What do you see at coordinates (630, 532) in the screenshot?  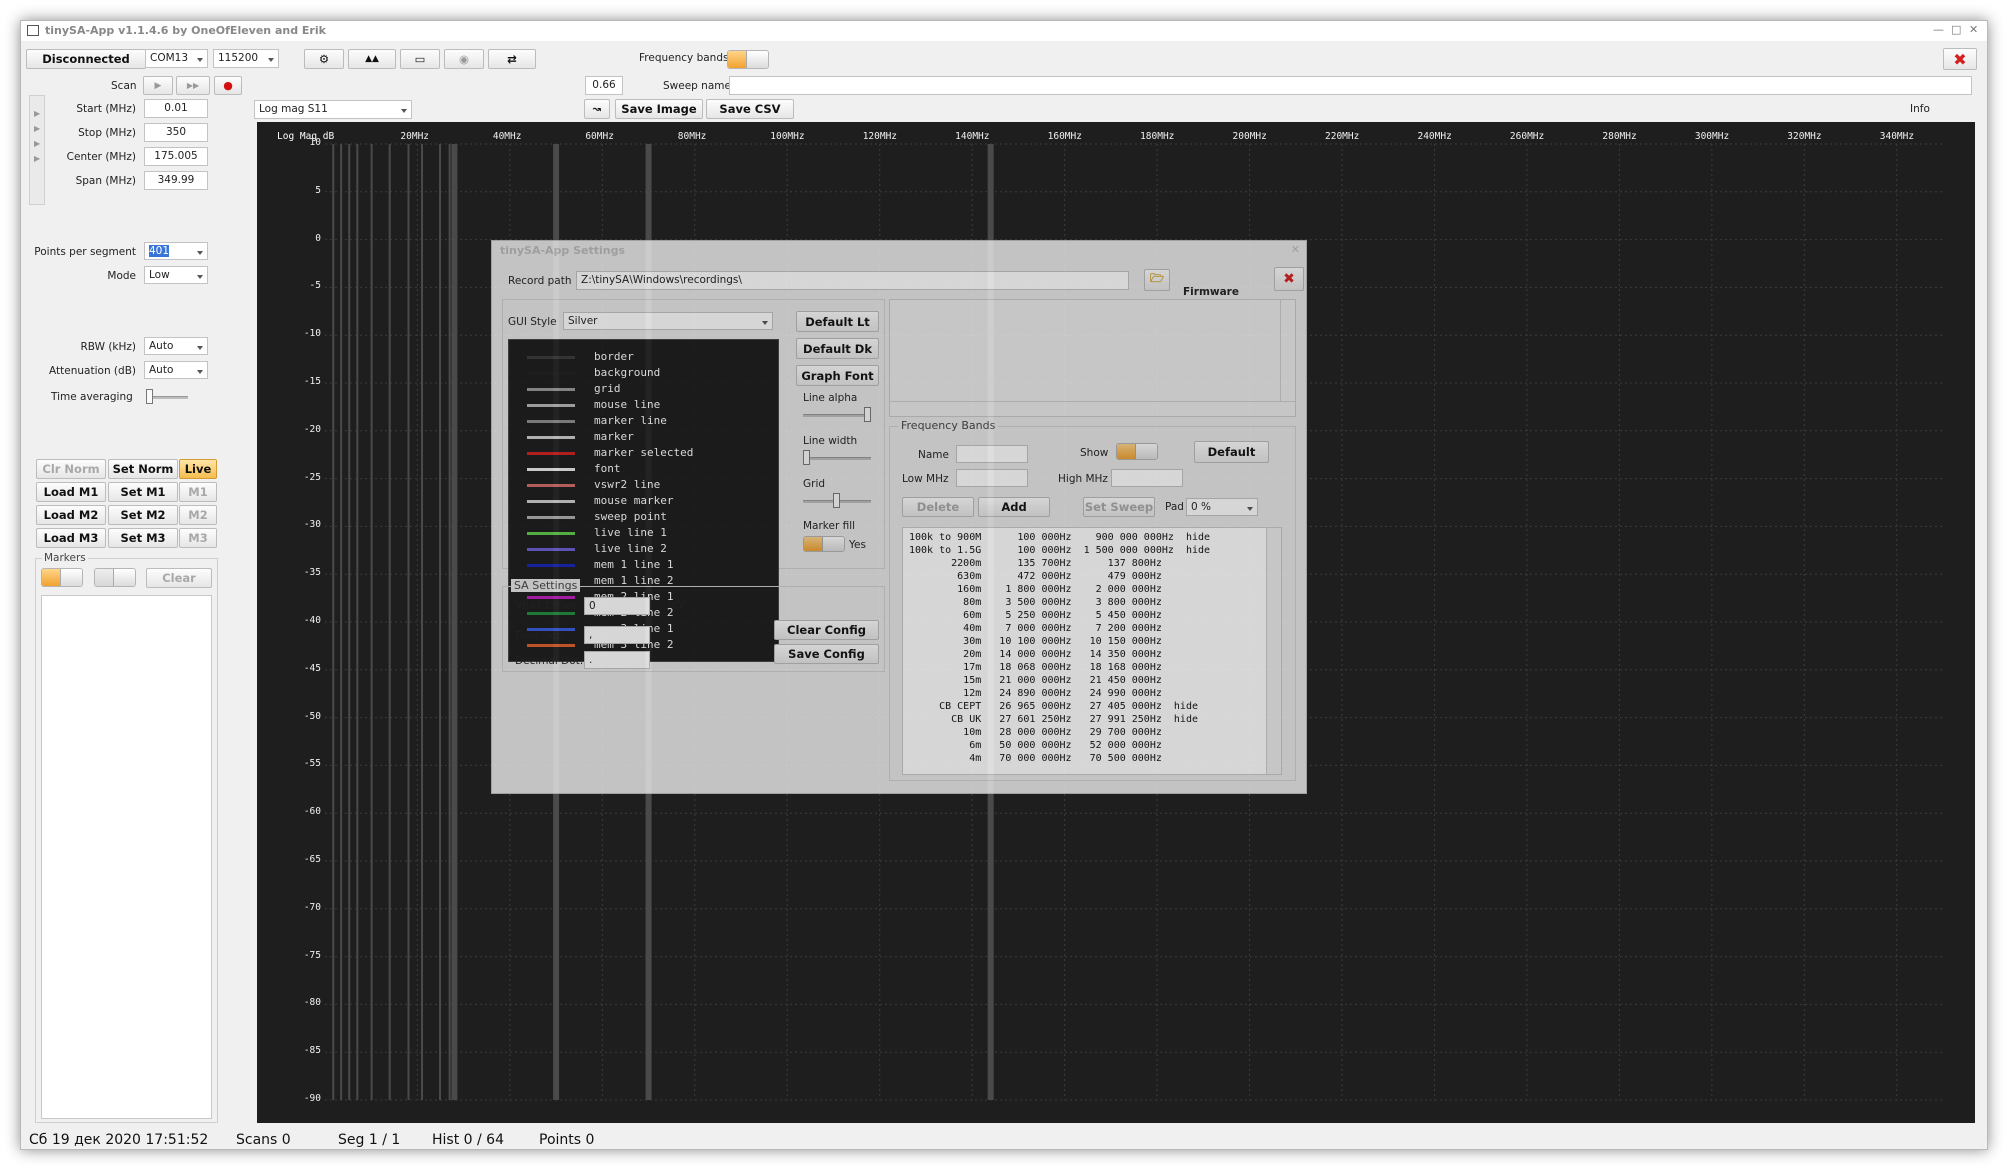 I see `colour-name: live line 1` at bounding box center [630, 532].